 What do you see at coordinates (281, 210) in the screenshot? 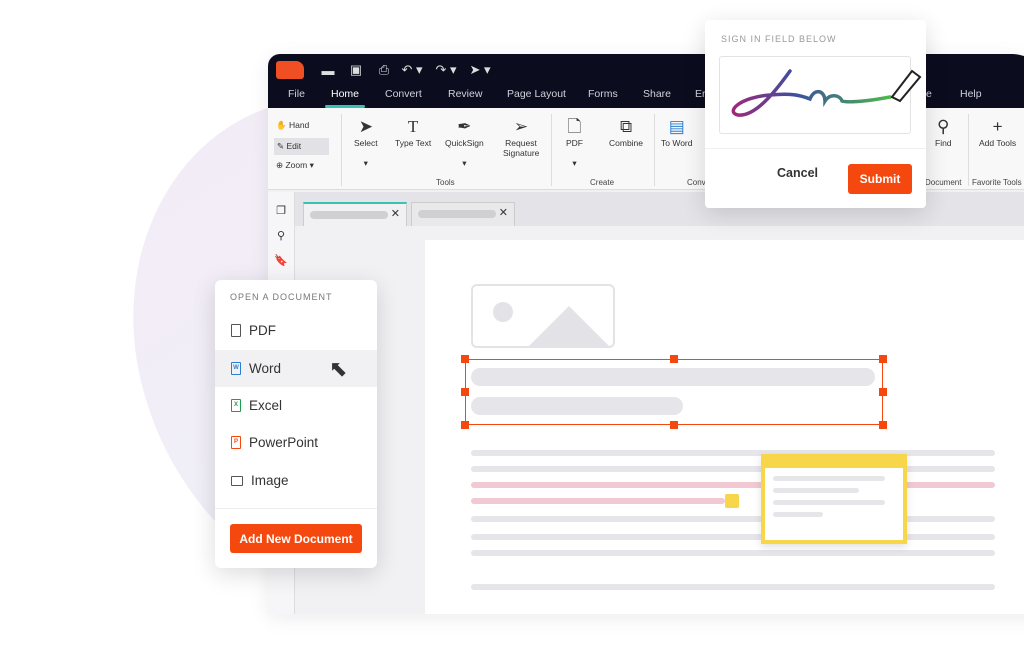
I see `pages-icon: ❐` at bounding box center [281, 210].